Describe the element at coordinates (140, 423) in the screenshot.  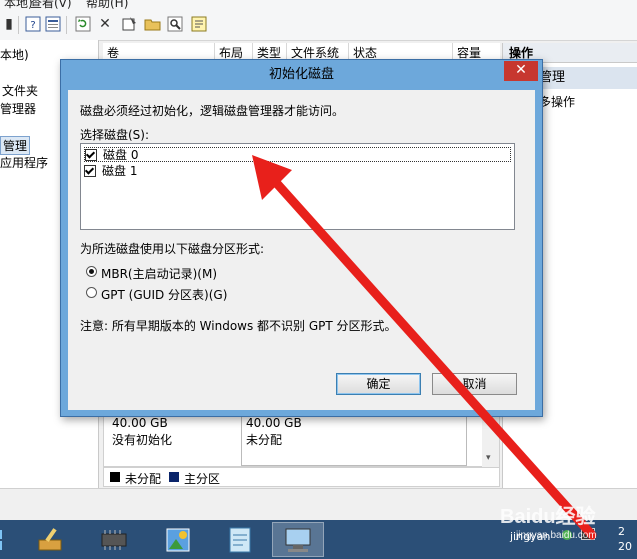
I see `disk0-size: 40.00 GB` at that location.